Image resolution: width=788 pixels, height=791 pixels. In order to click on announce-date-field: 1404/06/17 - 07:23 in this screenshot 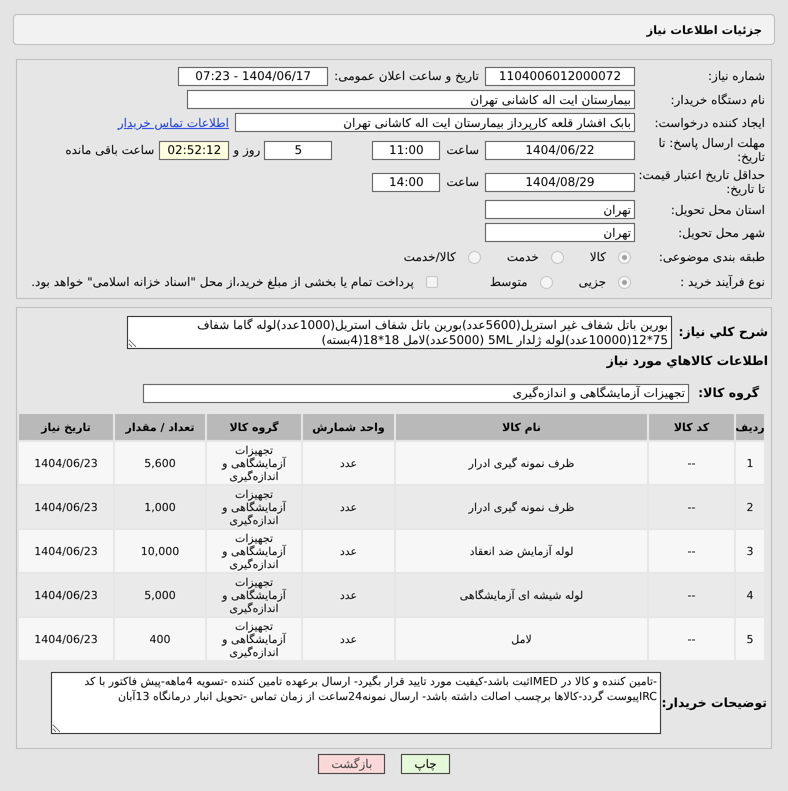, I will do `click(253, 76)`.